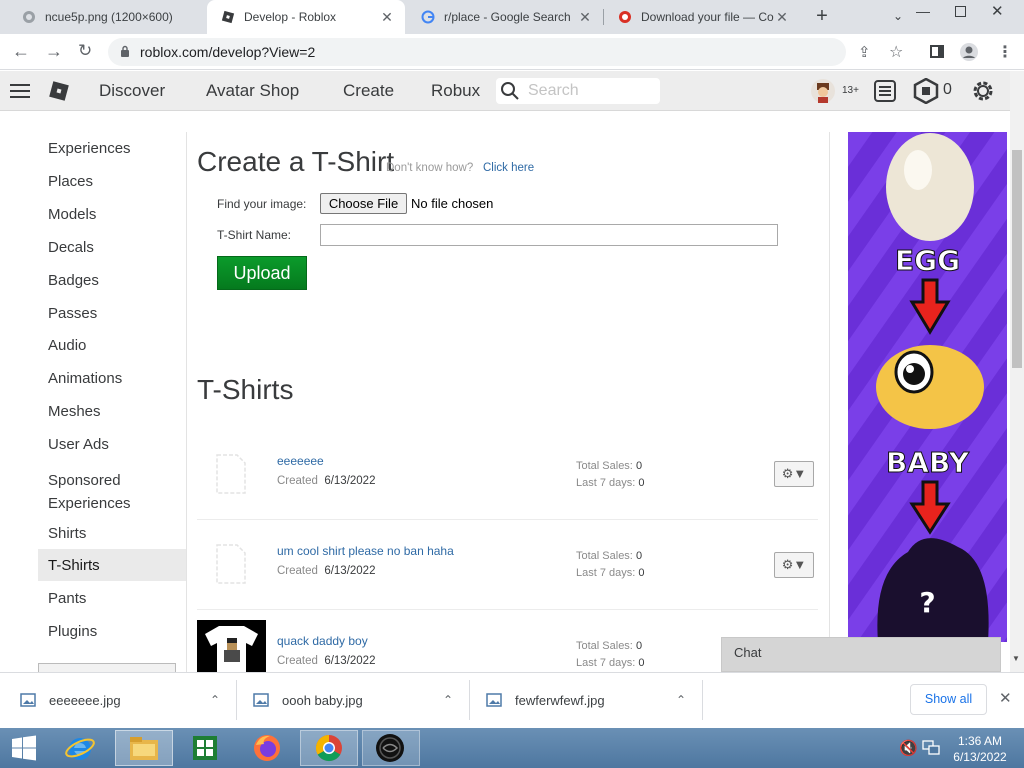  Describe the element at coordinates (107, 17) in the screenshot. I see `tab-image: ncue5p.png (1200×600)` at that location.